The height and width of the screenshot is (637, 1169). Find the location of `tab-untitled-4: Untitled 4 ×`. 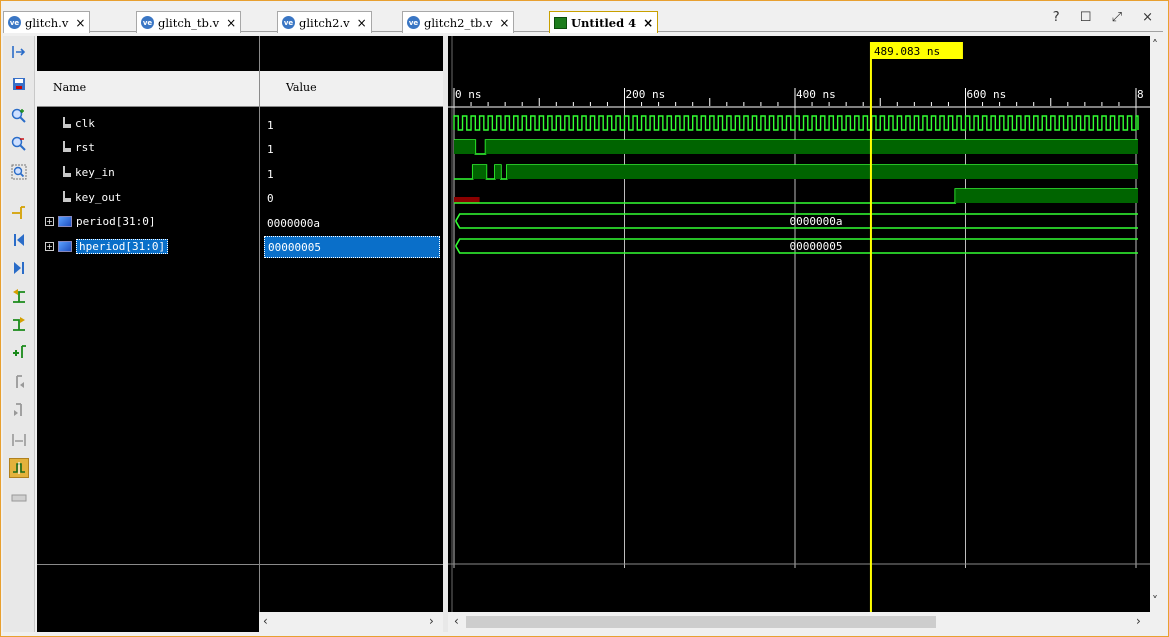

tab-untitled-4: Untitled 4 × is located at coordinates (604, 22).